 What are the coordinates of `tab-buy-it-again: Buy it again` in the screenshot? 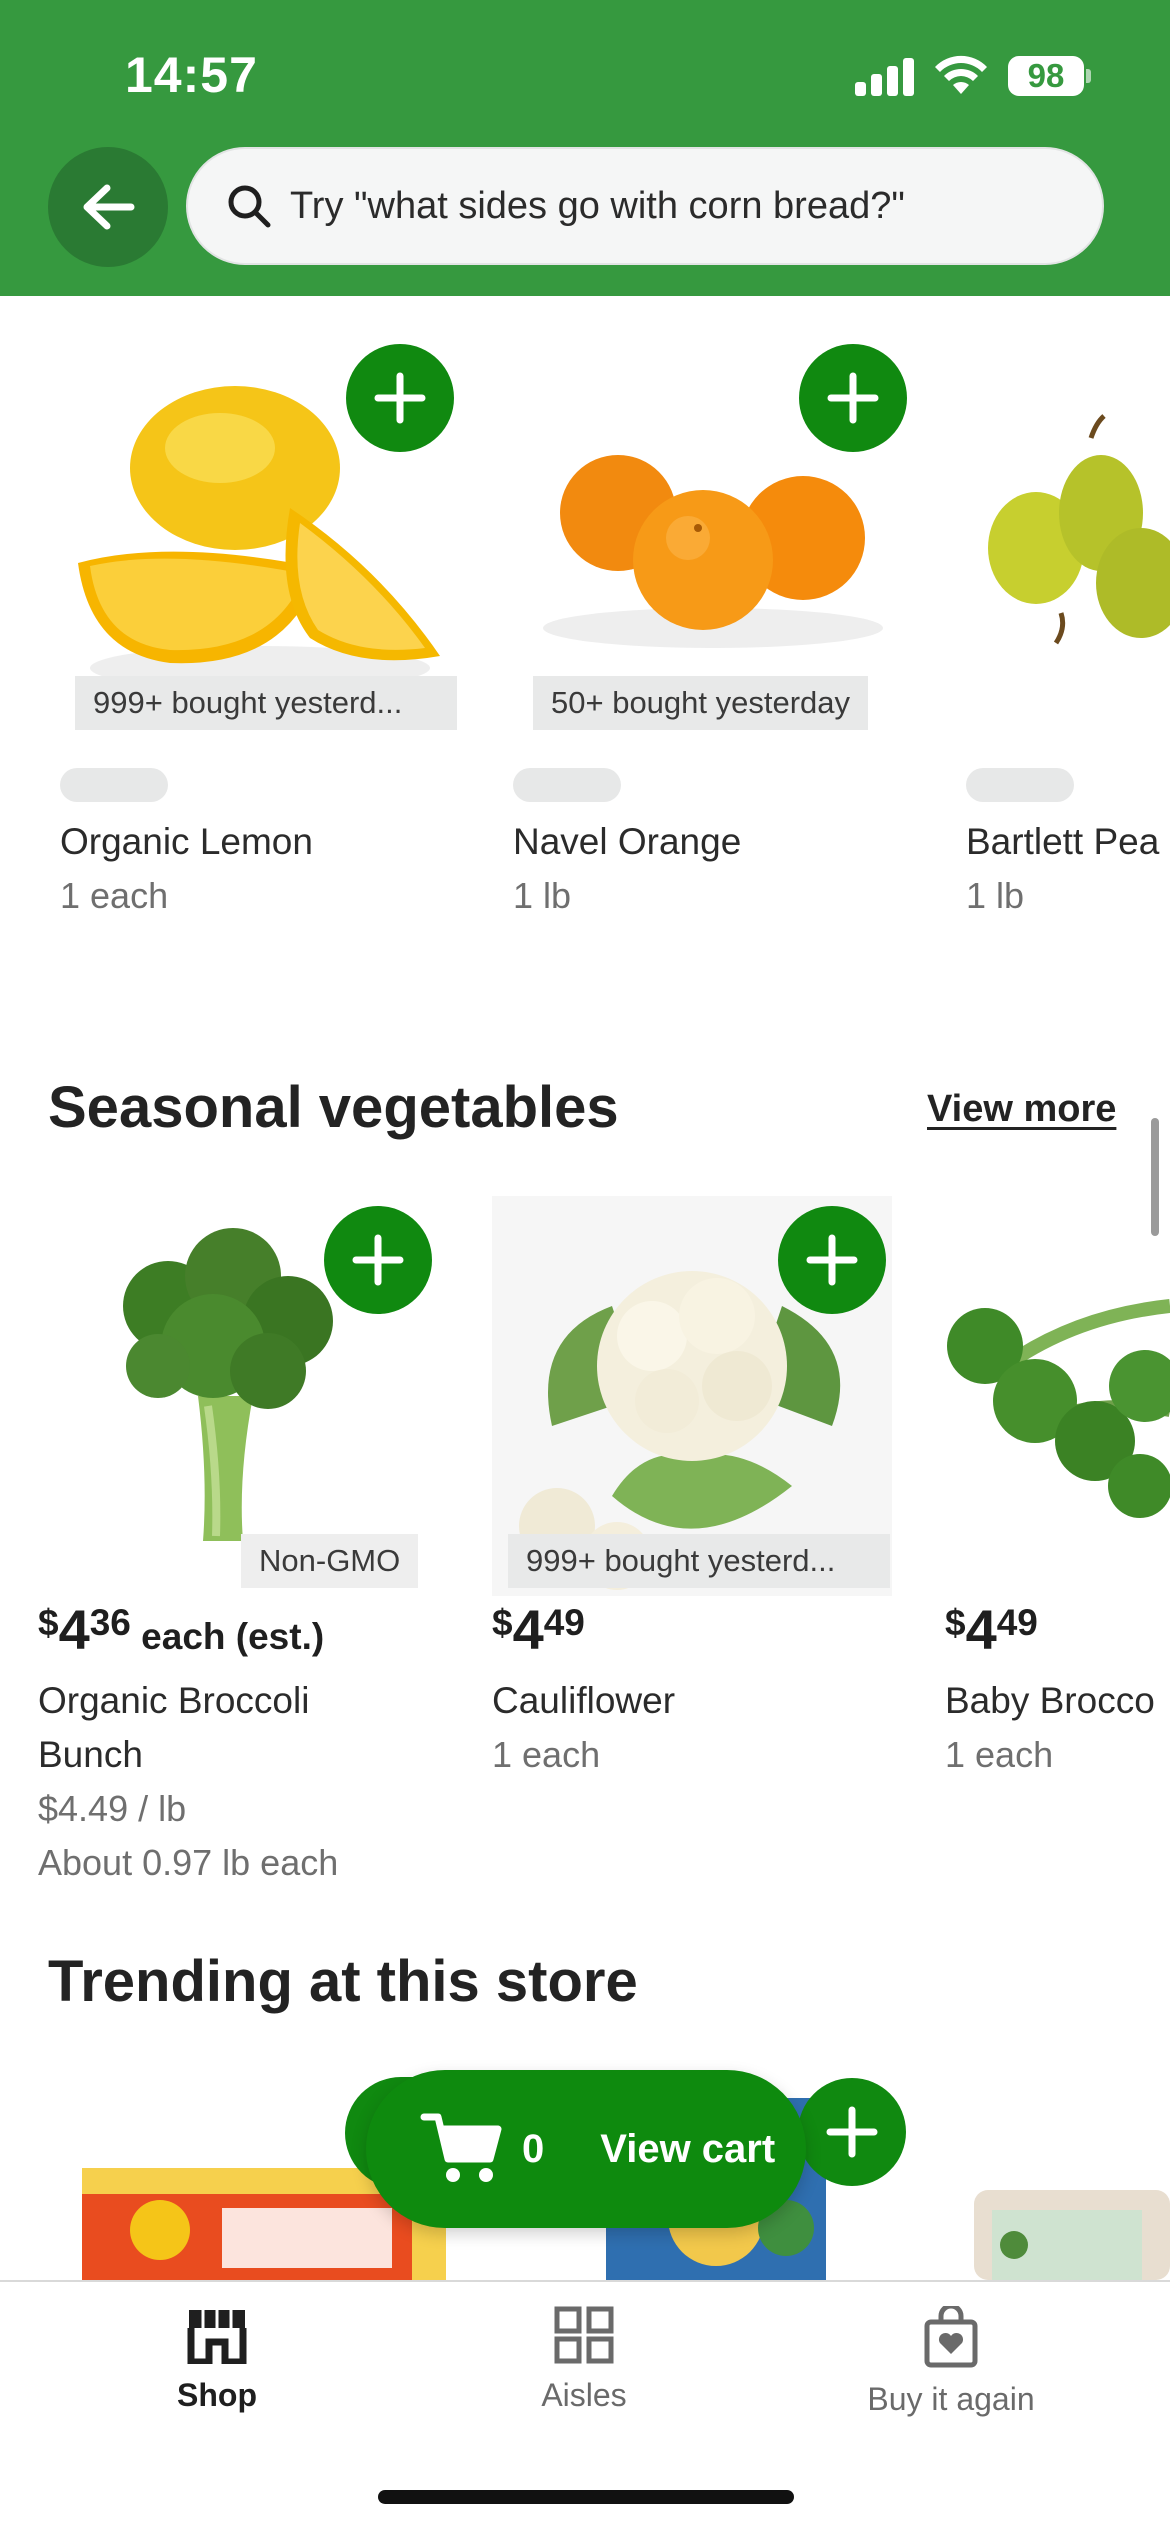 It's located at (951, 2360).